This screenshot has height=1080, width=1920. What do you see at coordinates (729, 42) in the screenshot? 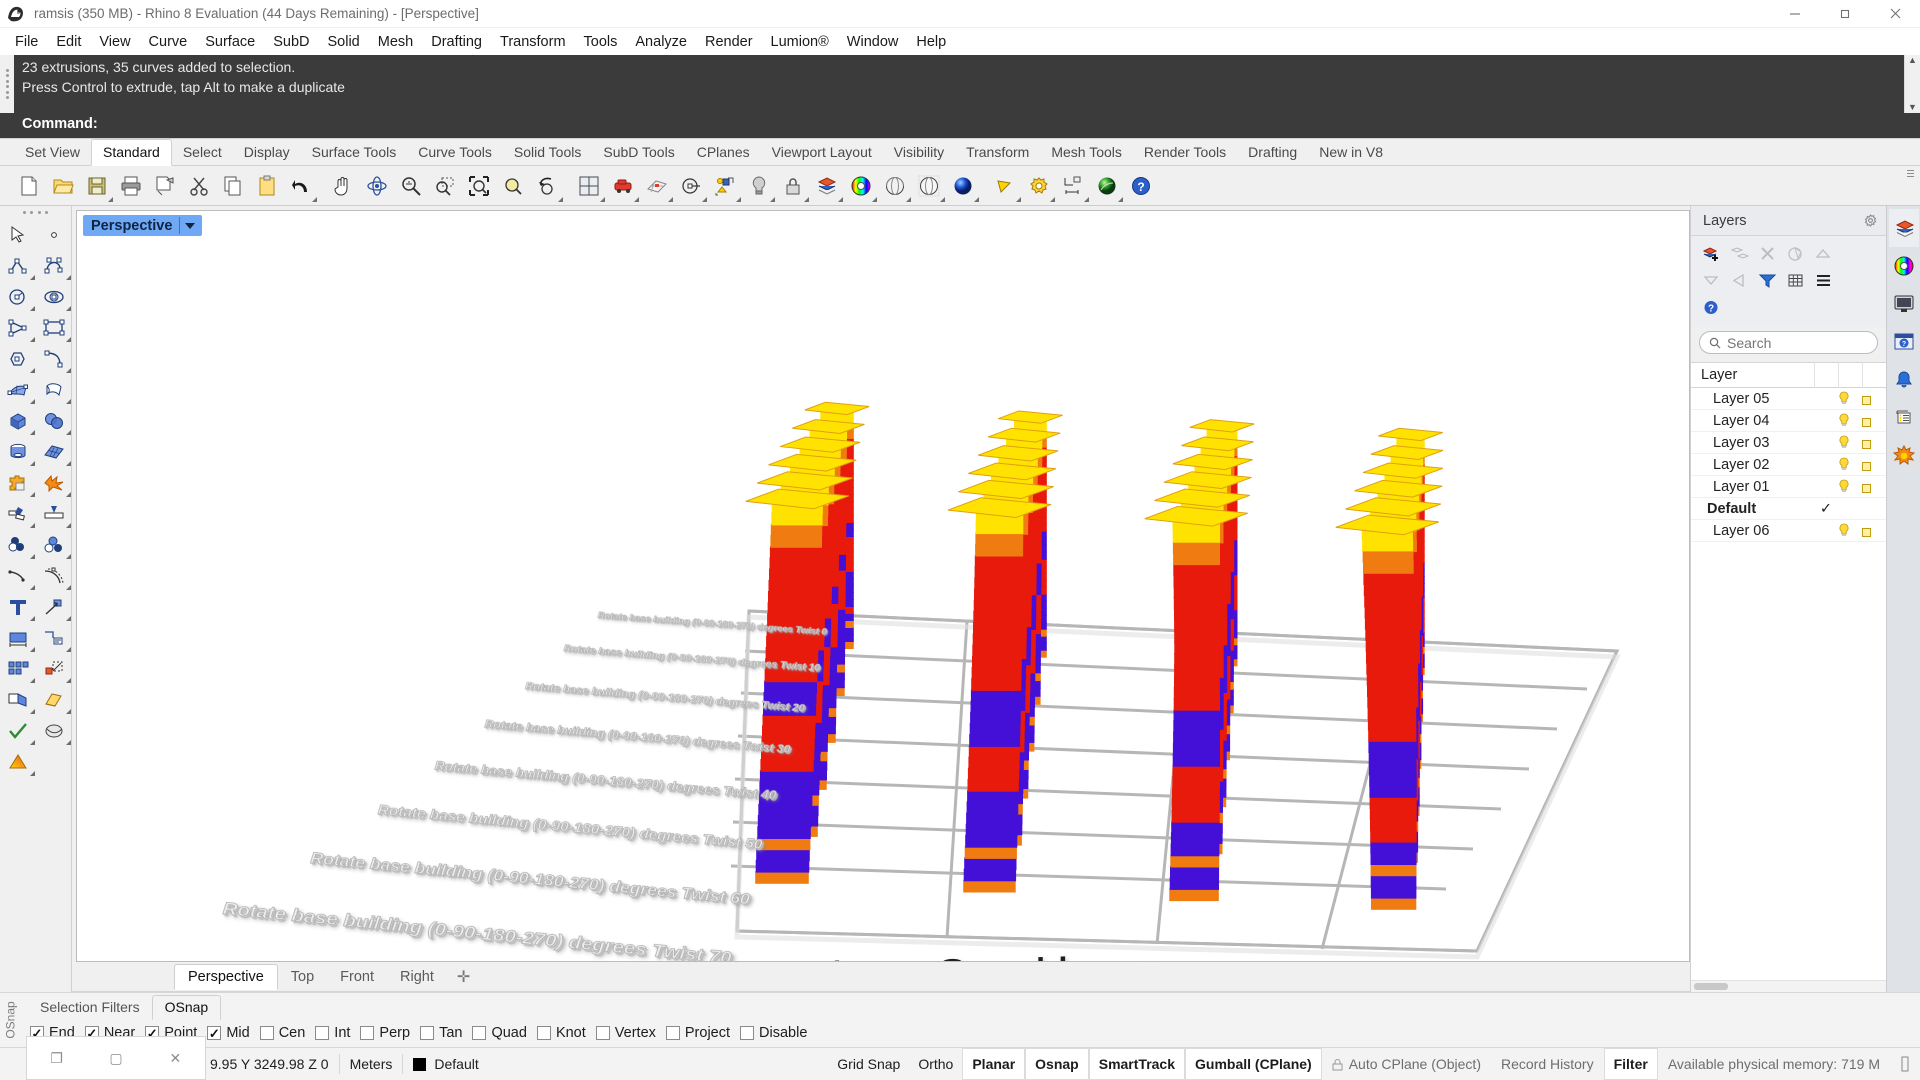
I see `menu-item-render: Render` at bounding box center [729, 42].